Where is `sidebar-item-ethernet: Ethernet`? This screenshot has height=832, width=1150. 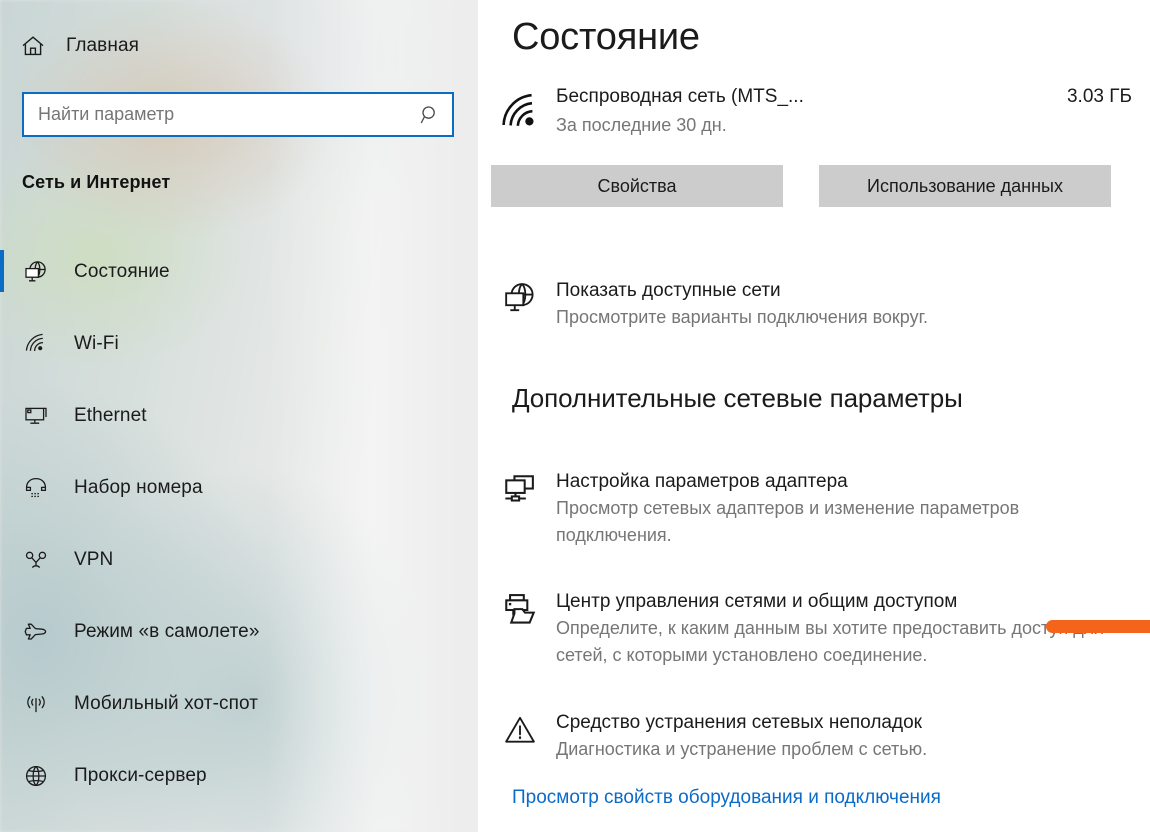 sidebar-item-ethernet: Ethernet is located at coordinates (239, 416).